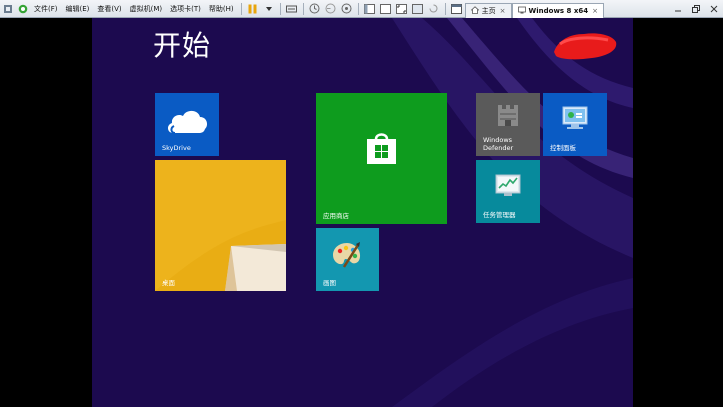 This screenshot has width=723, height=407. I want to click on tile-control-panel-label: 控制面板, so click(563, 147).